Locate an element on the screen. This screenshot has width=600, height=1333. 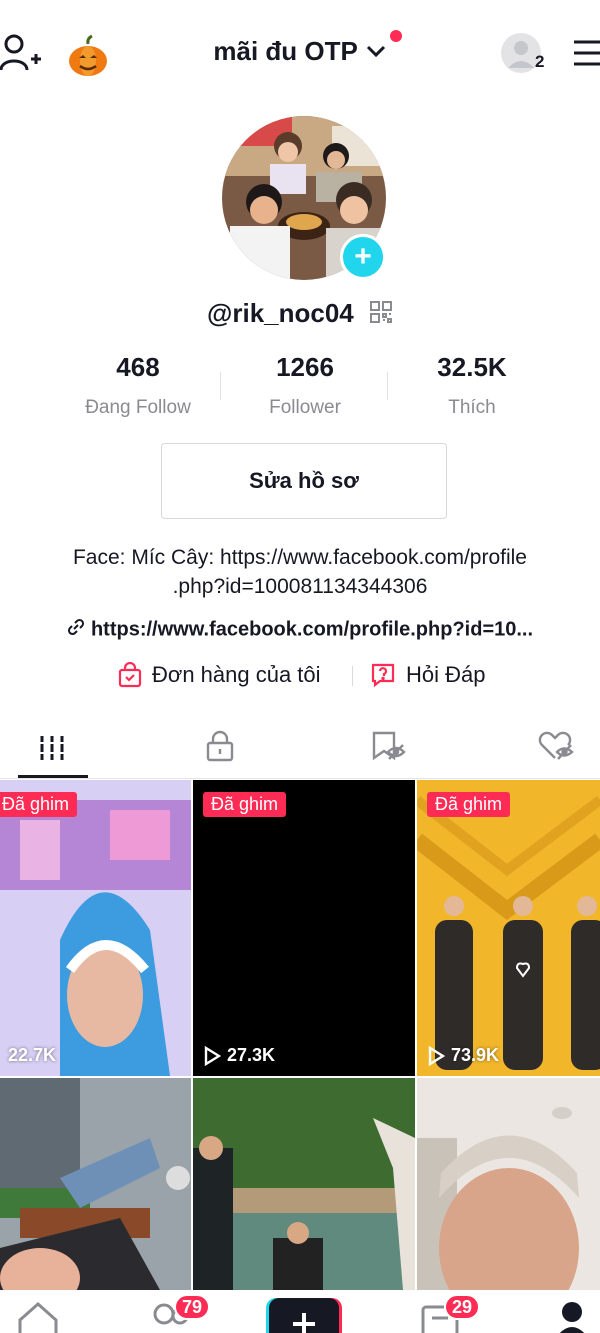
video-thumbnail: Đã ghim 73.9K is located at coordinates (508, 928).